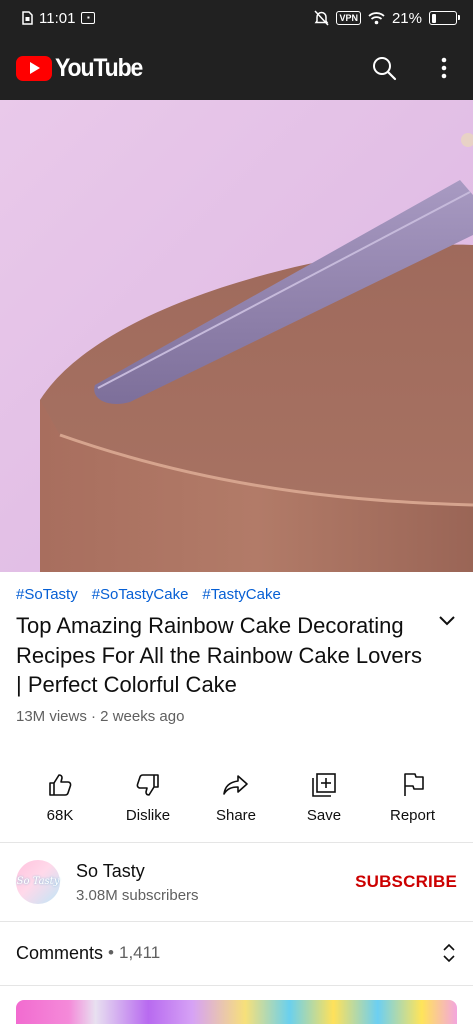 The width and height of the screenshot is (473, 1024). I want to click on share-label: Share, so click(236, 815).